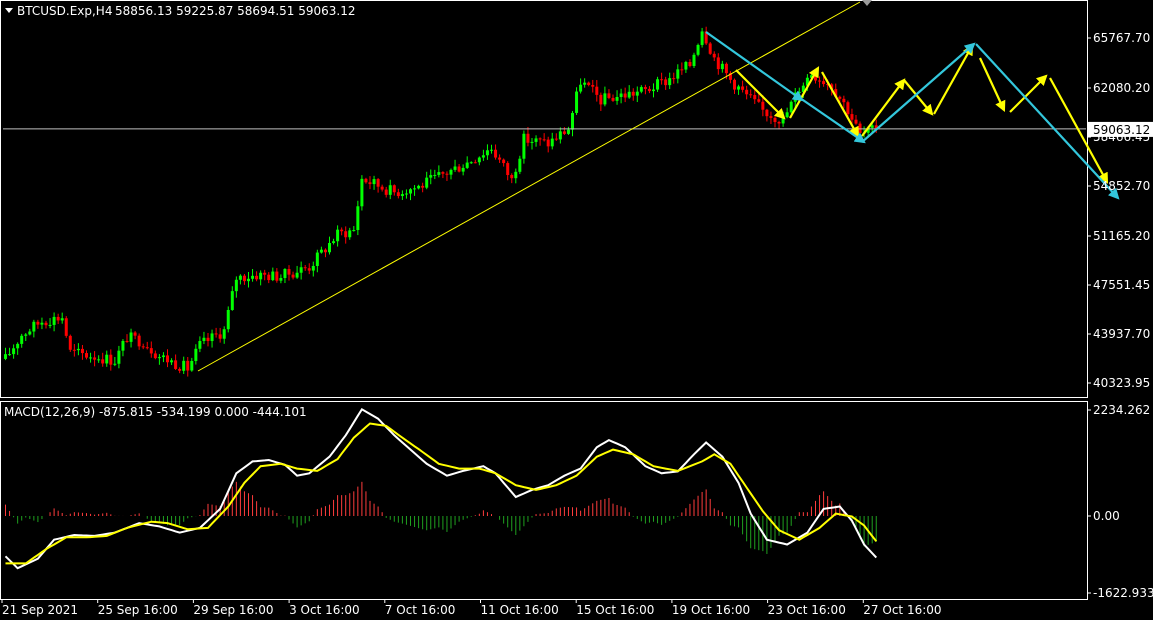  What do you see at coordinates (1121, 285) in the screenshot?
I see `price-axis-label: 47551.45` at bounding box center [1121, 285].